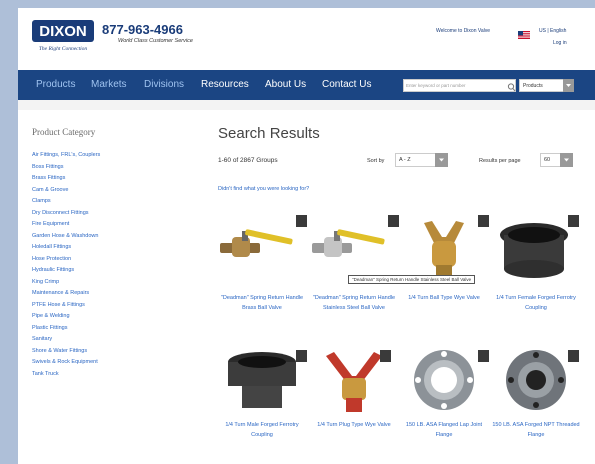  What do you see at coordinates (354, 425) in the screenshot?
I see `product-name: 1/4 Turn Plug Type Wye Valve` at bounding box center [354, 425].